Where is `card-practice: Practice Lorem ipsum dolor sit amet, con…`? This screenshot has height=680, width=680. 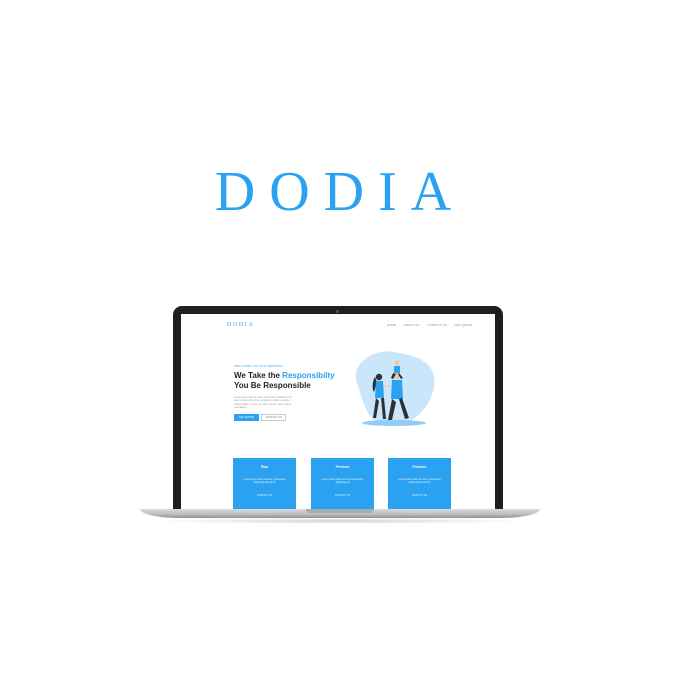
card-practice: Practice Lorem ipsum dolor sit amet, con… is located at coordinates (419, 484).